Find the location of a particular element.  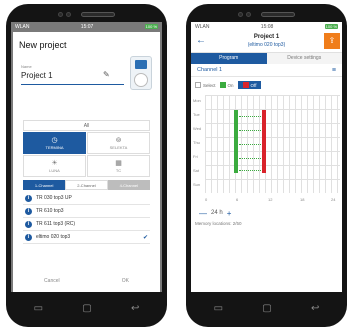

type-label: TC is located at coordinates (118, 170).